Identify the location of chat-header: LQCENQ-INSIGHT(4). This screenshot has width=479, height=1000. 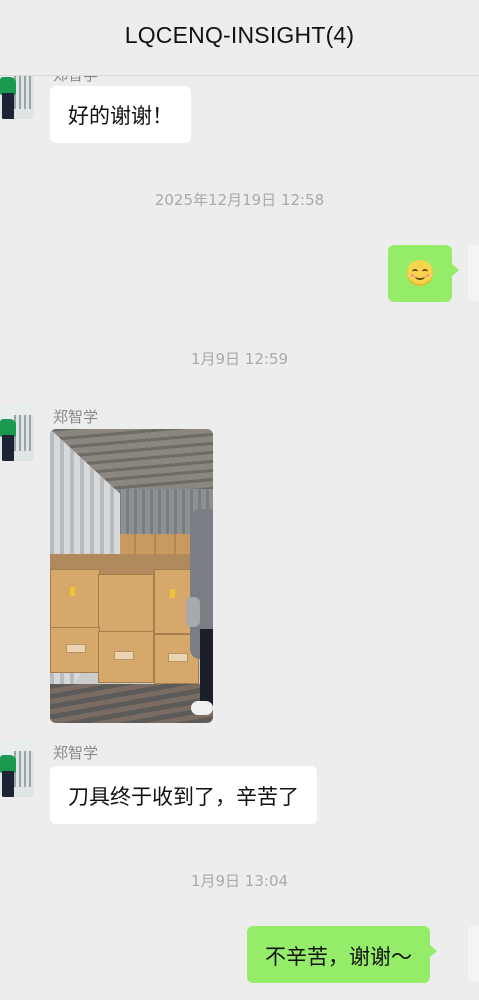
(239, 38).